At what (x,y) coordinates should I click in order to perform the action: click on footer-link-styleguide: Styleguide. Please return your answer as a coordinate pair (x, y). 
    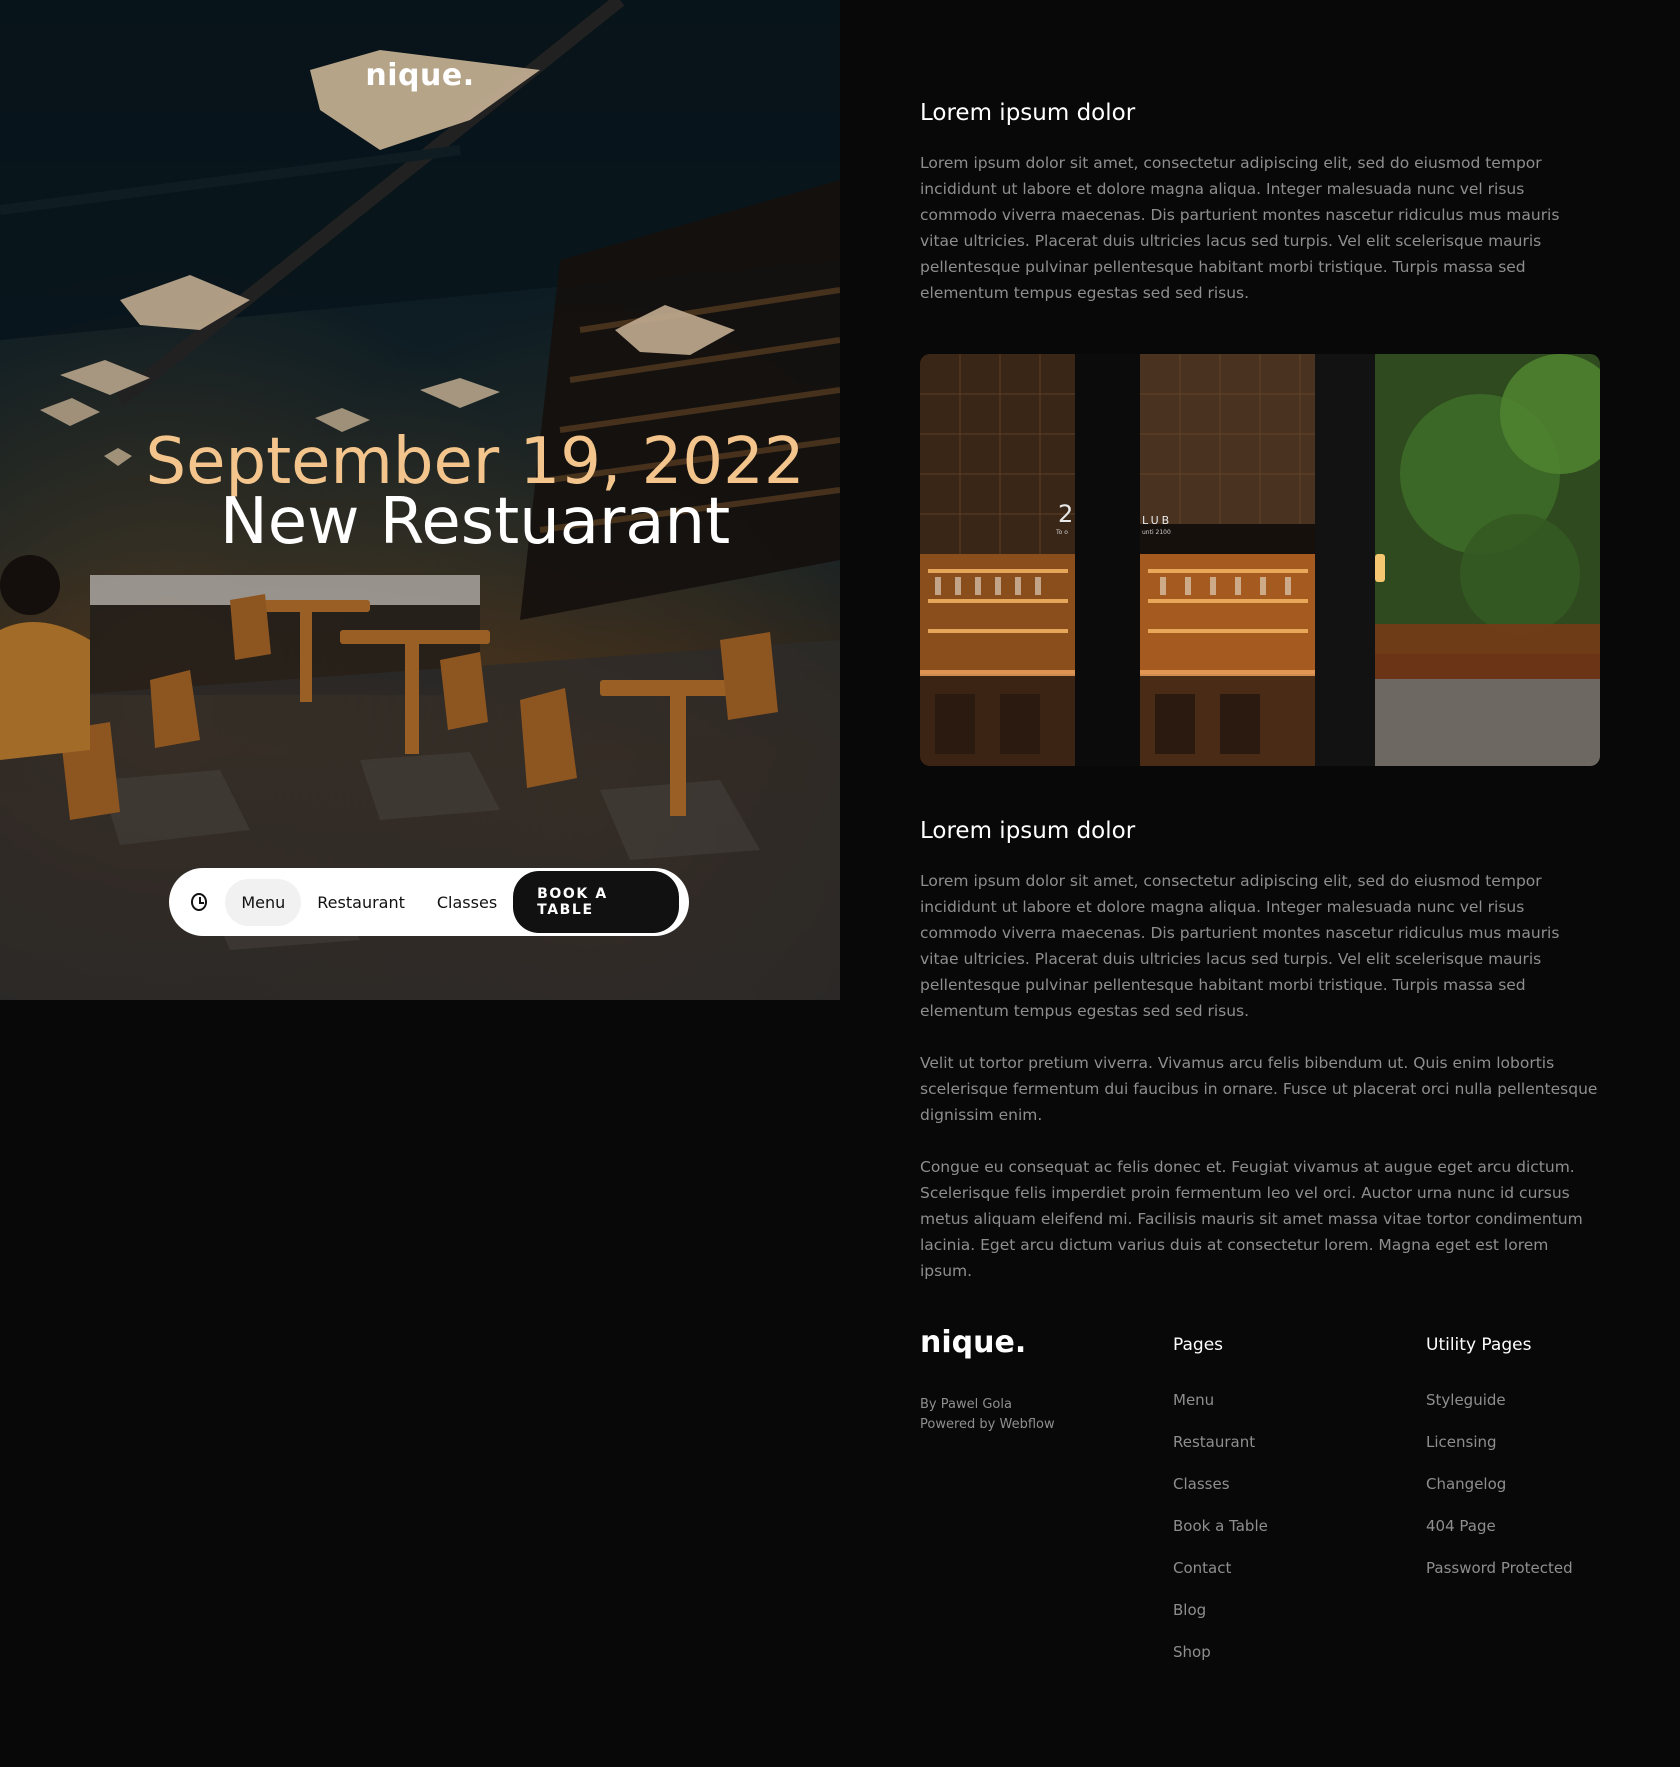
    Looking at the image, I should click on (1499, 1412).